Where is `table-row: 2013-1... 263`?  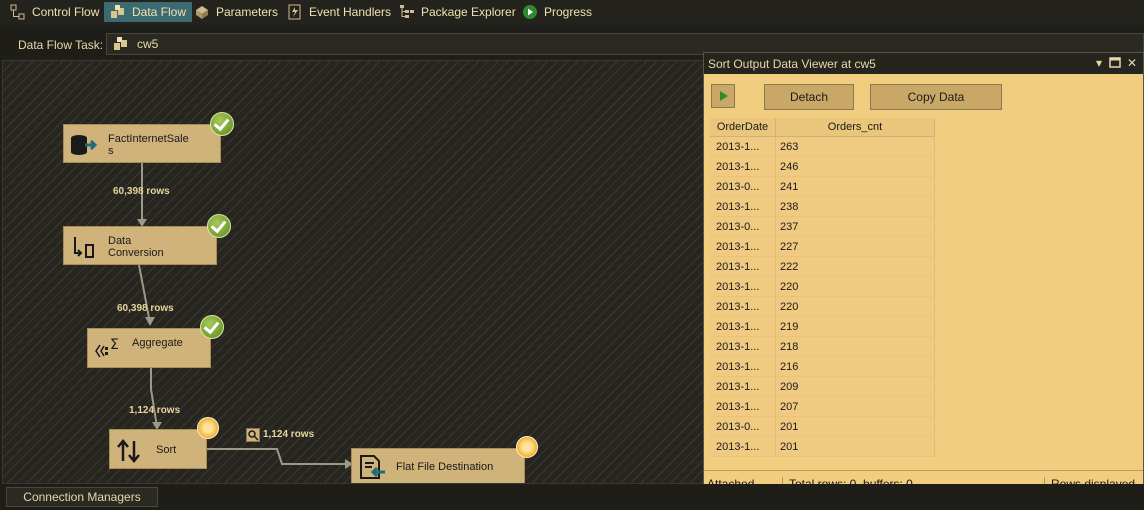
table-row: 2013-1... 263 is located at coordinates (822, 146).